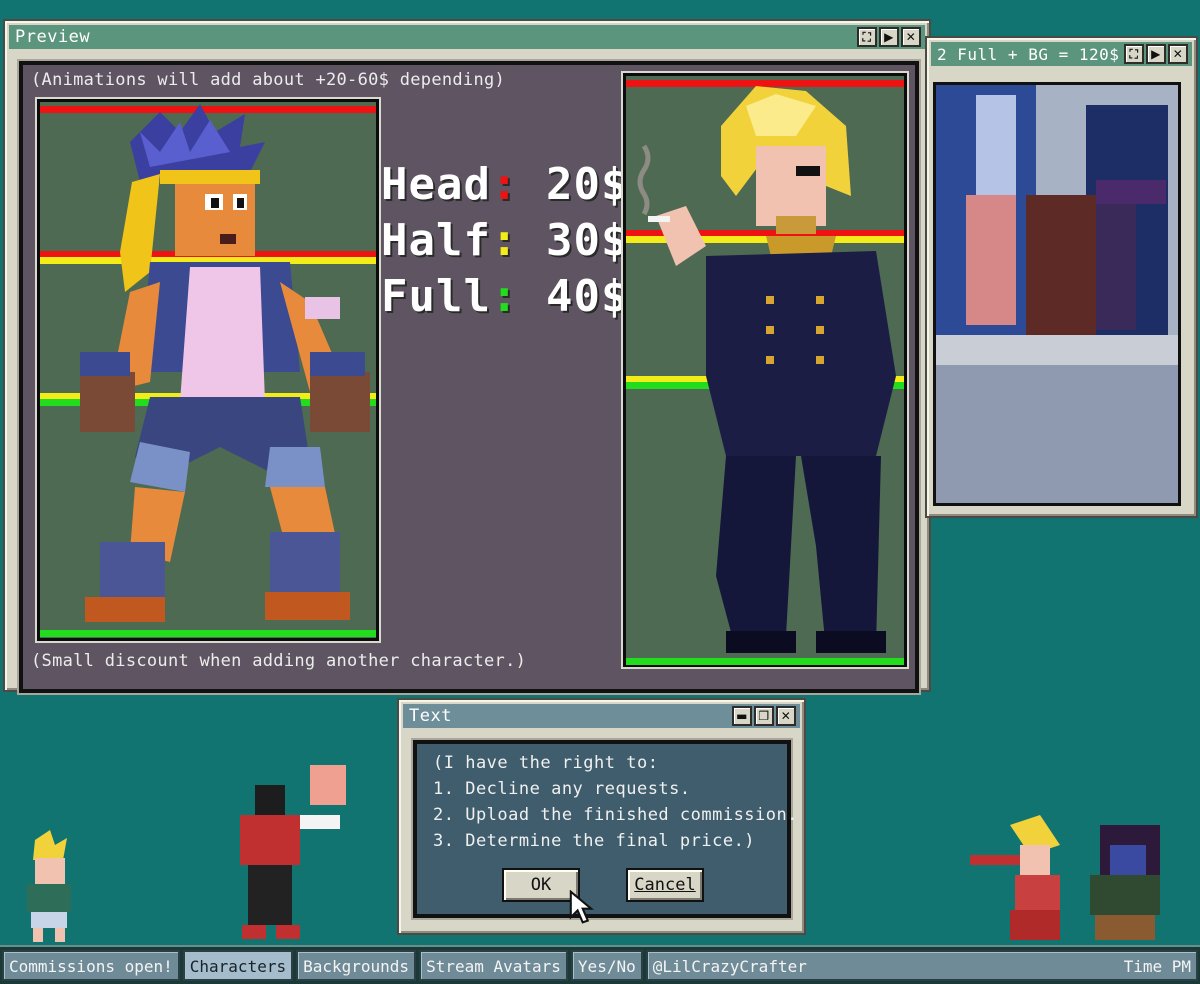 The width and height of the screenshot is (1200, 984). What do you see at coordinates (49, 886) in the screenshot?
I see `desktop-sprite-blonde-kid` at bounding box center [49, 886].